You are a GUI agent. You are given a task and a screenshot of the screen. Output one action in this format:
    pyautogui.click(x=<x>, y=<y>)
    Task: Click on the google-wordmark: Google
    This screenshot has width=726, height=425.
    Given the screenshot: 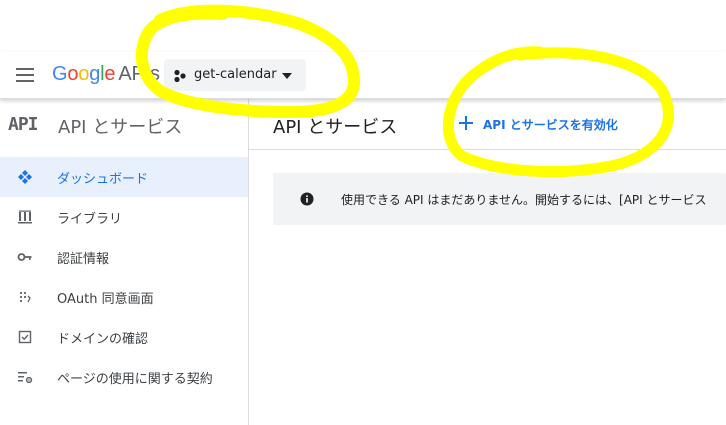 What is the action you would take?
    pyautogui.click(x=84, y=74)
    